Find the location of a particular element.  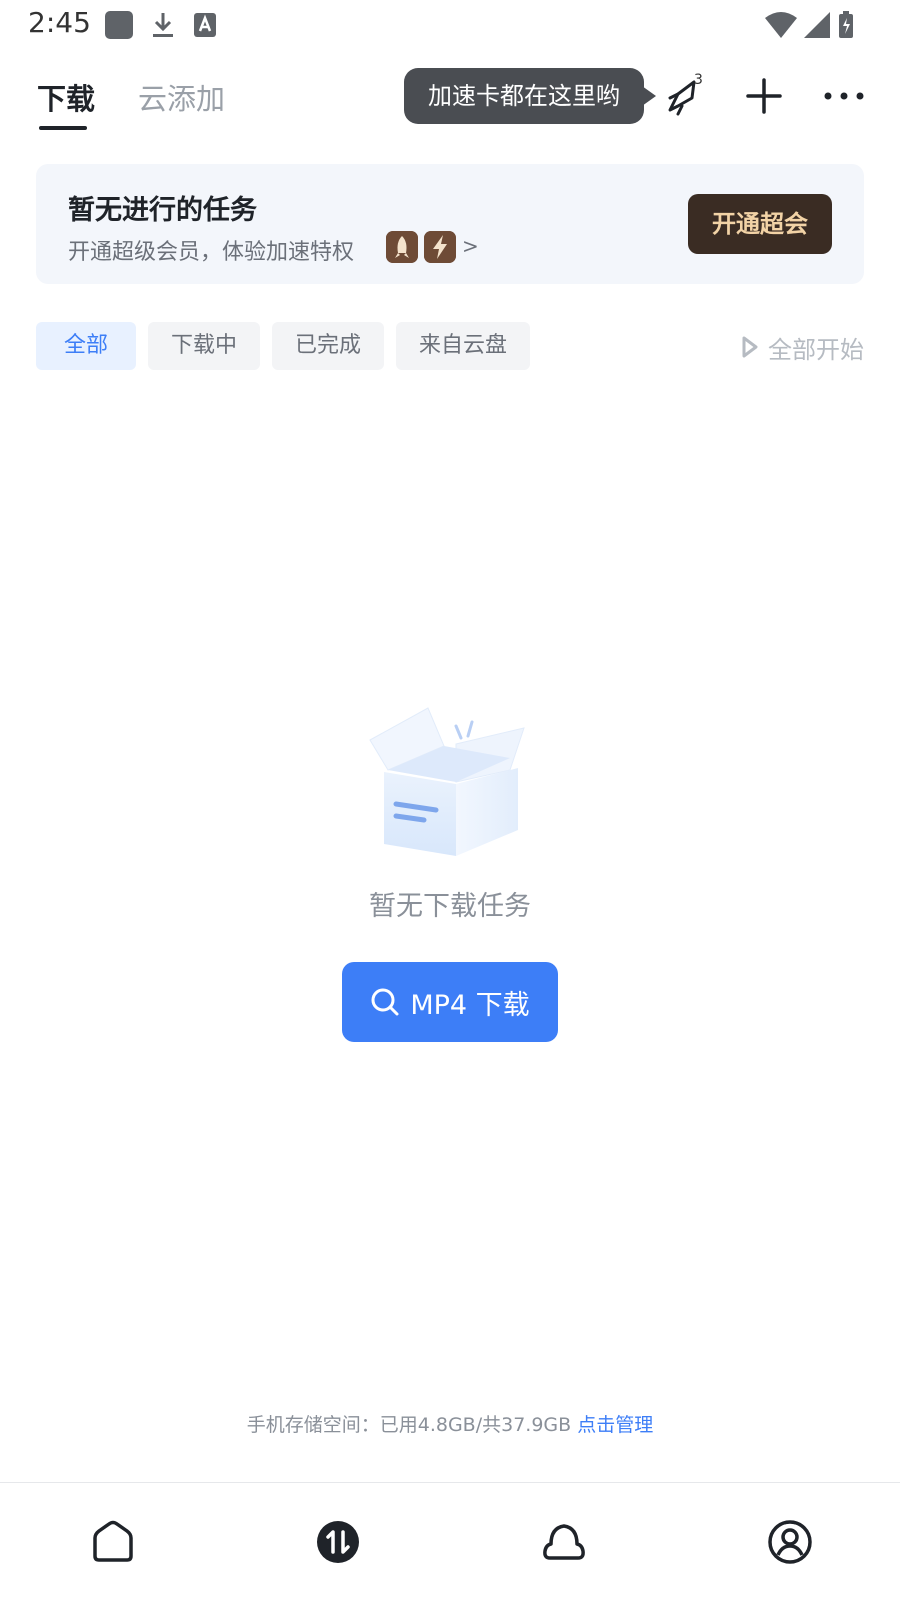

banner-subtitle: 开通超级会员，体验加速特权 is located at coordinates (211, 252).